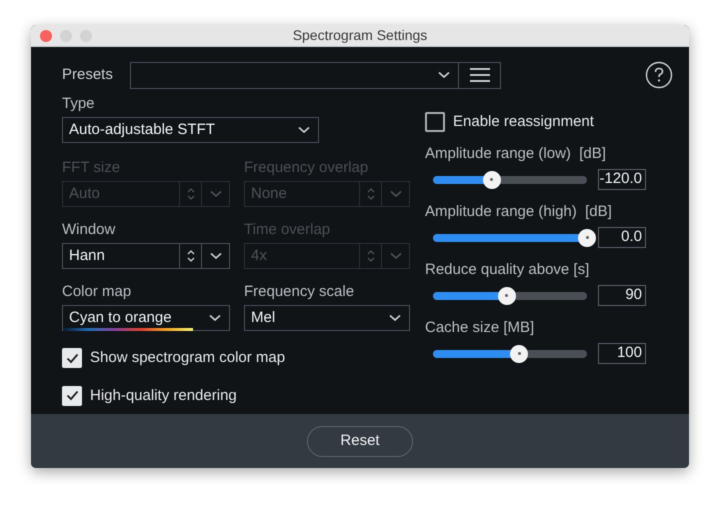  What do you see at coordinates (146, 256) in the screenshot?
I see `spinner-dropdown: Hann` at bounding box center [146, 256].